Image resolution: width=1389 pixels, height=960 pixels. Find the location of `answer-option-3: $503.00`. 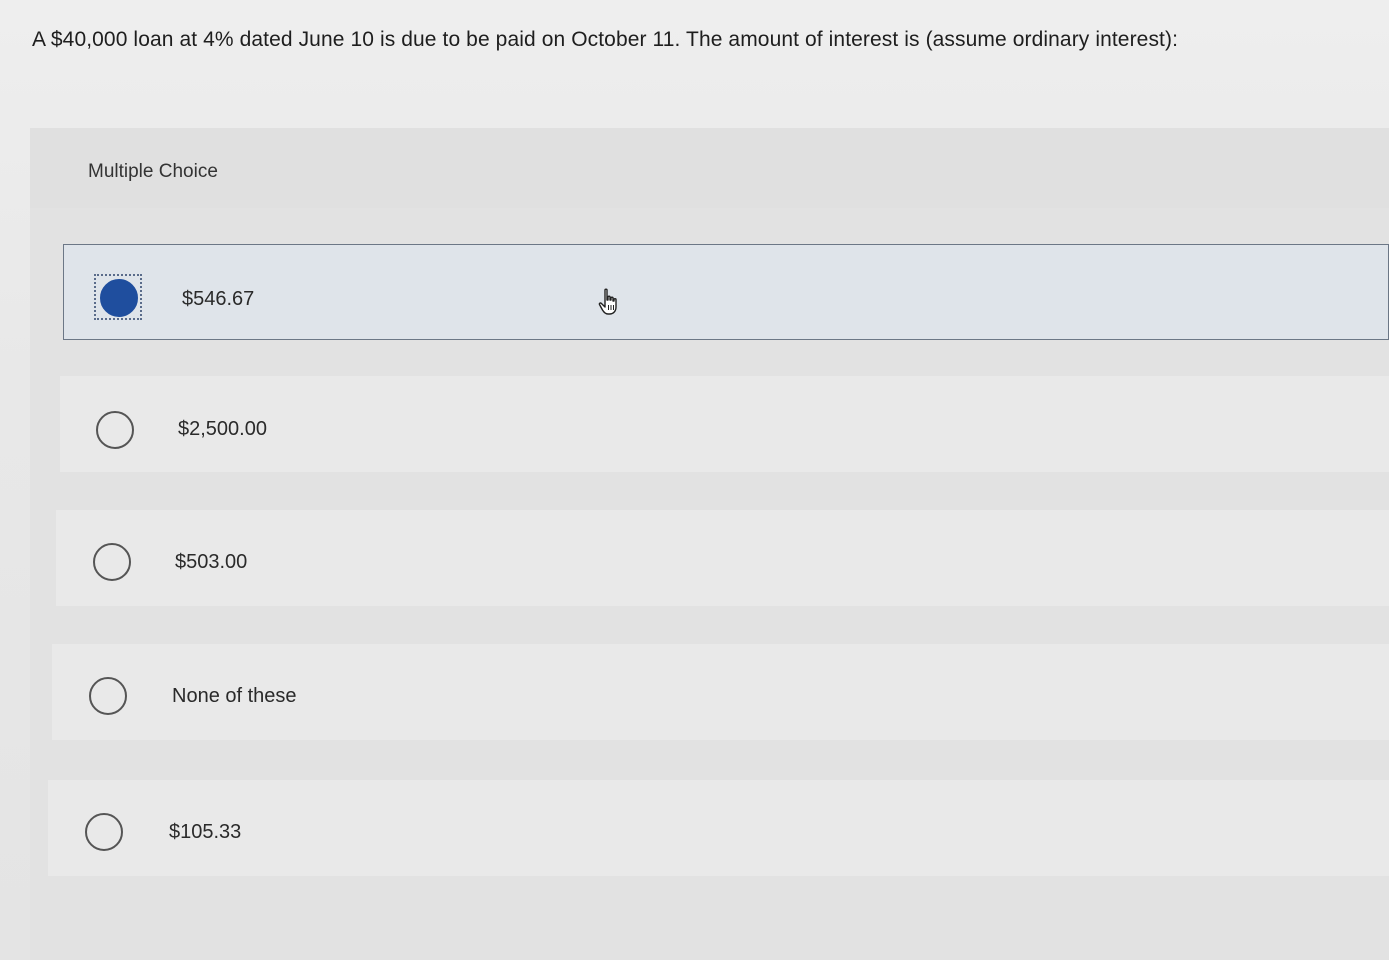

answer-option-3: $503.00 is located at coordinates (722, 558).